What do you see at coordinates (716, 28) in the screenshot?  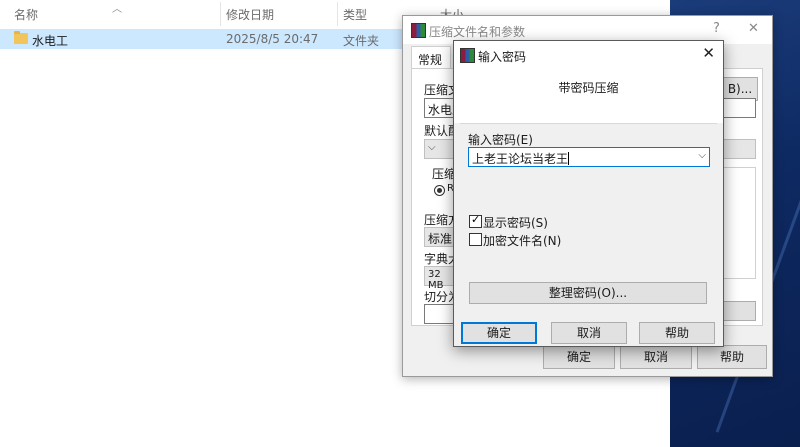 I see `help-icon: ?` at bounding box center [716, 28].